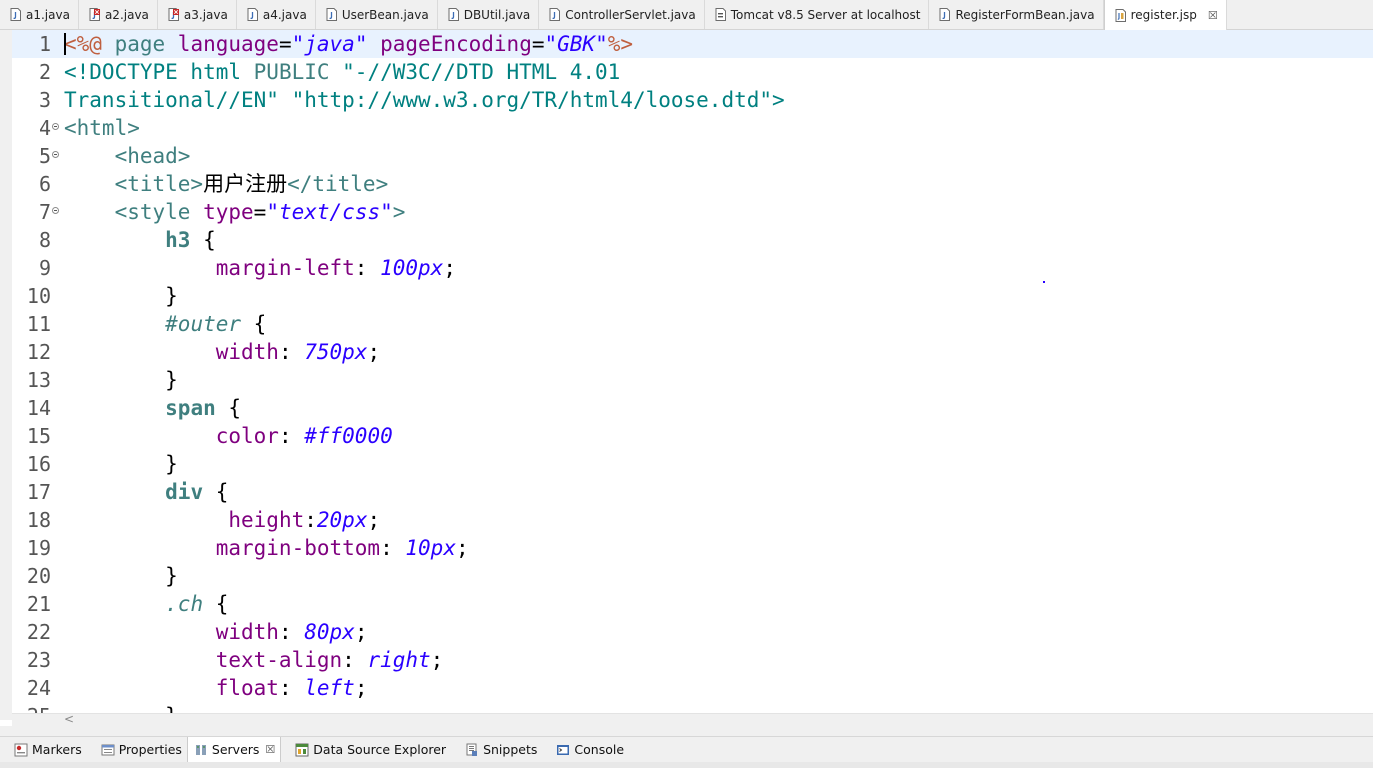  What do you see at coordinates (44, 240) in the screenshot?
I see `line-number: 8` at bounding box center [44, 240].